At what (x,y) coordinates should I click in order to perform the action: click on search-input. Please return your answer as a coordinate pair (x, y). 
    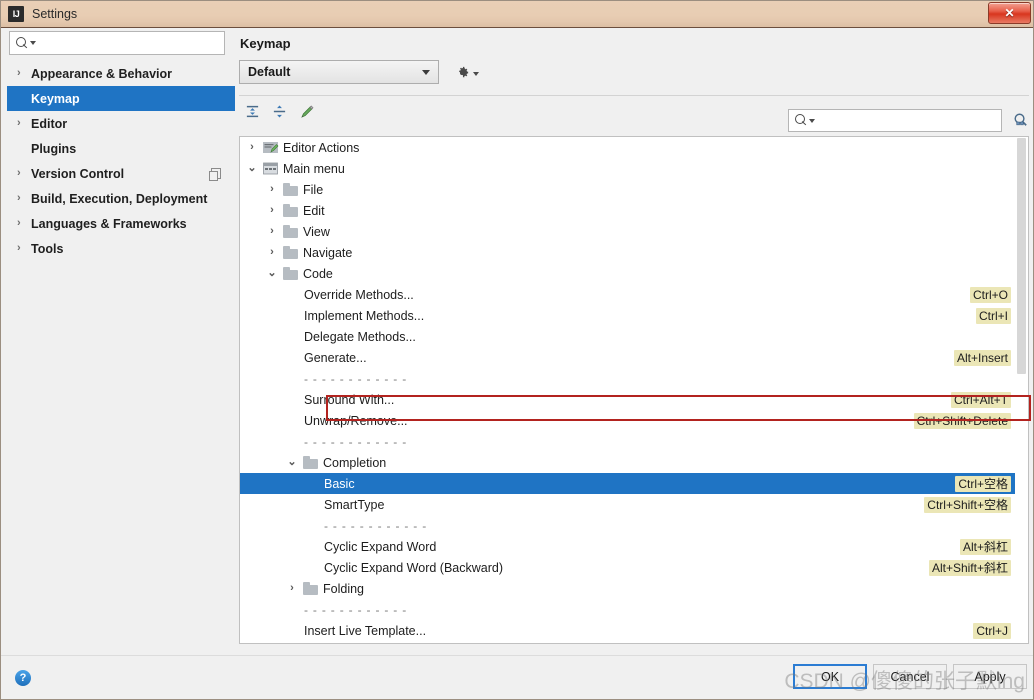
    Looking at the image, I should click on (131, 43).